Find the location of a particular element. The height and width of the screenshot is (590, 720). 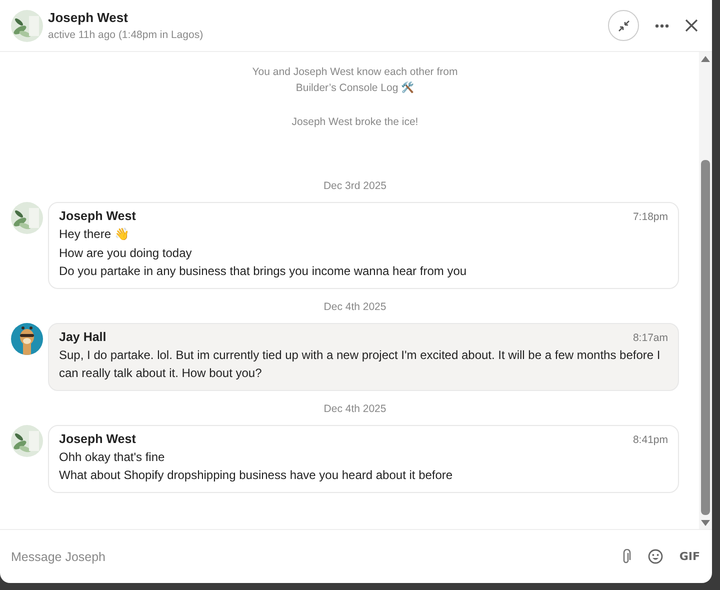

emoji-icon is located at coordinates (656, 556).